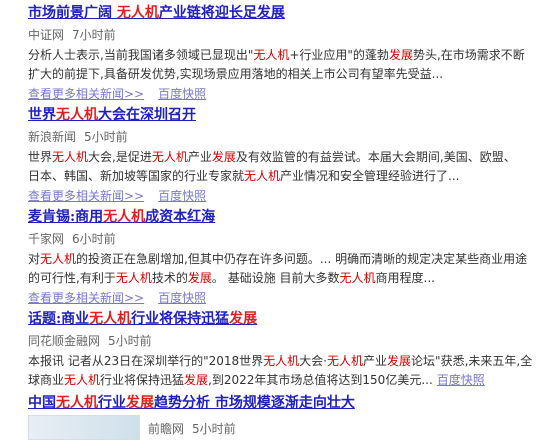  I want to click on result-meta: 同花顺金融网 5小时前, so click(288, 341).